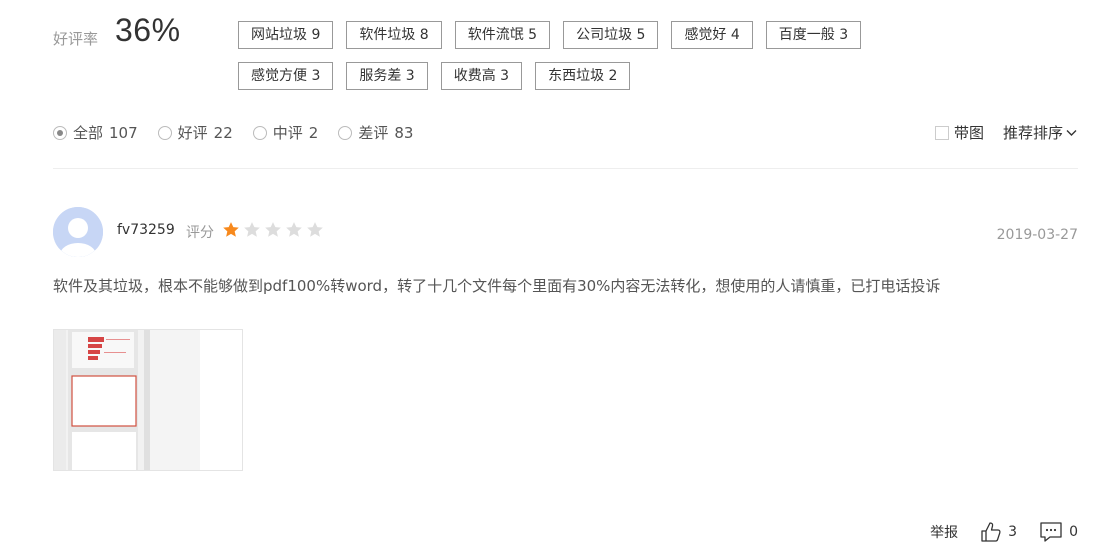 Image resolution: width=1101 pixels, height=552 pixels. What do you see at coordinates (192, 133) in the screenshot?
I see `filter-label: 好评` at bounding box center [192, 133].